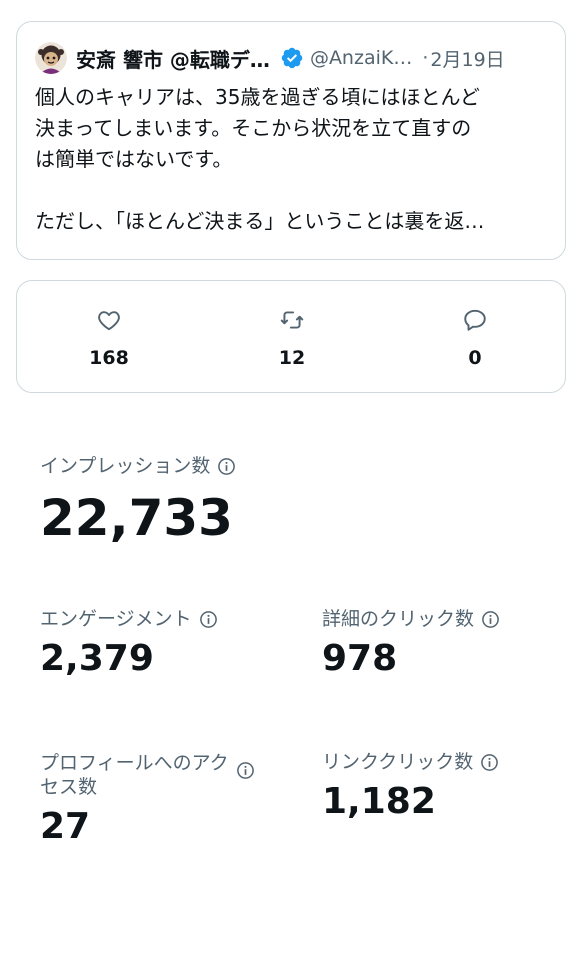  What do you see at coordinates (398, 762) in the screenshot?
I see `metric-label: リンククリック数` at bounding box center [398, 762].